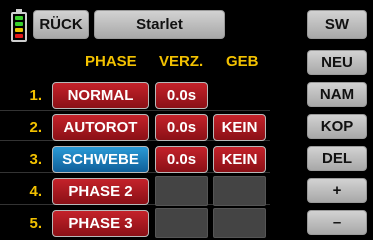 Image resolution: width=373 pixels, height=240 pixels. I want to click on header-switch: GEB, so click(242, 61).